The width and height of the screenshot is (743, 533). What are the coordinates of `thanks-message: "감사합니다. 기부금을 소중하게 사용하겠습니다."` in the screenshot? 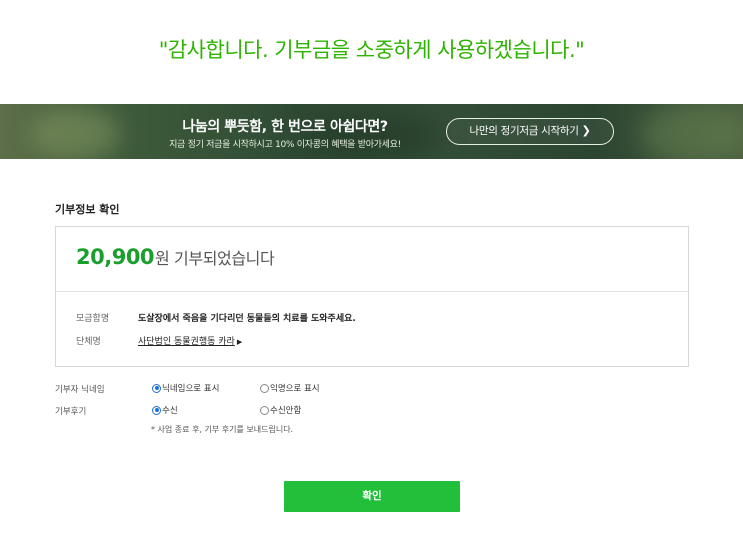 It's located at (371, 50).